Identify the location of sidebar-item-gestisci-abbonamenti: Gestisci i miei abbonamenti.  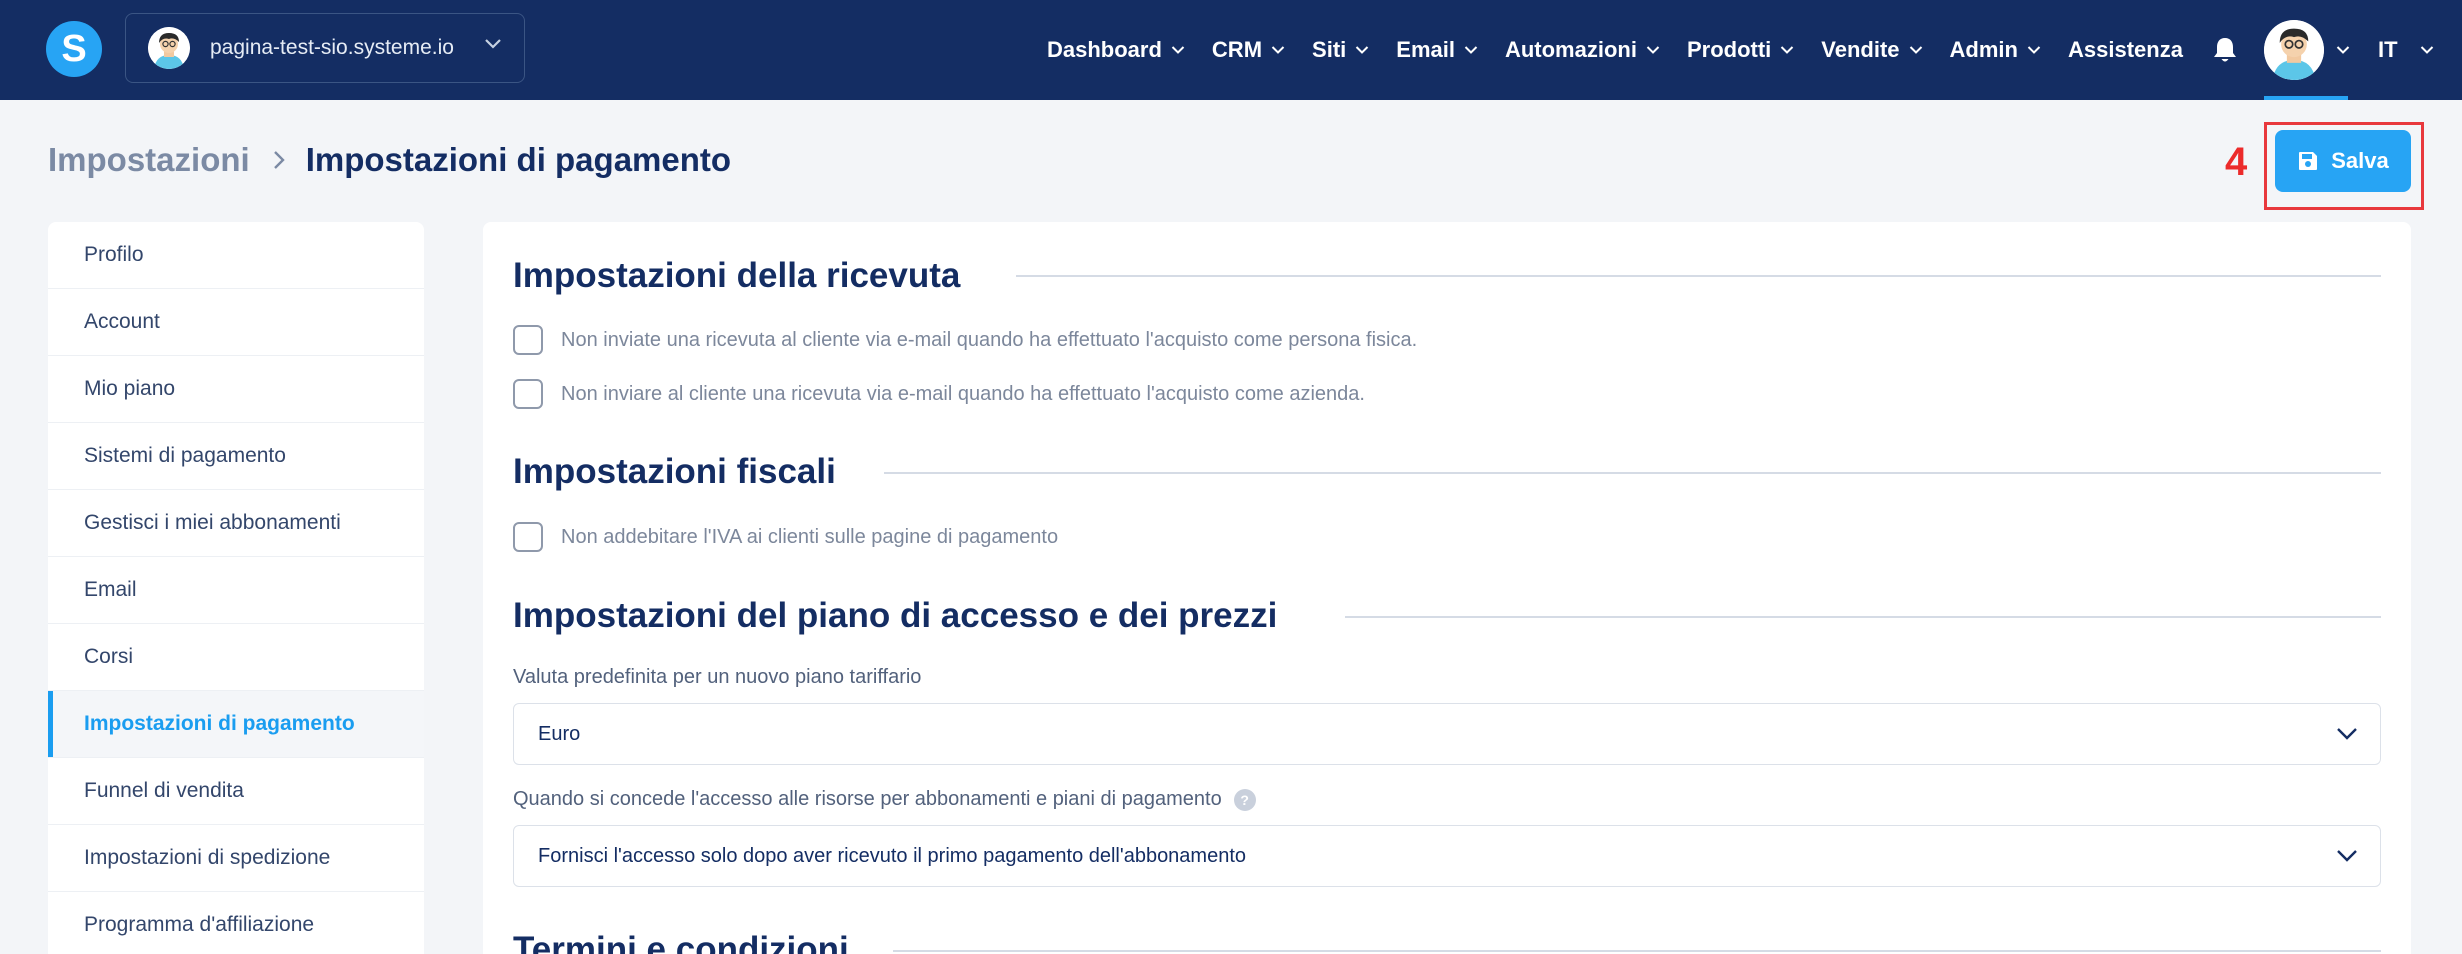
(236, 523).